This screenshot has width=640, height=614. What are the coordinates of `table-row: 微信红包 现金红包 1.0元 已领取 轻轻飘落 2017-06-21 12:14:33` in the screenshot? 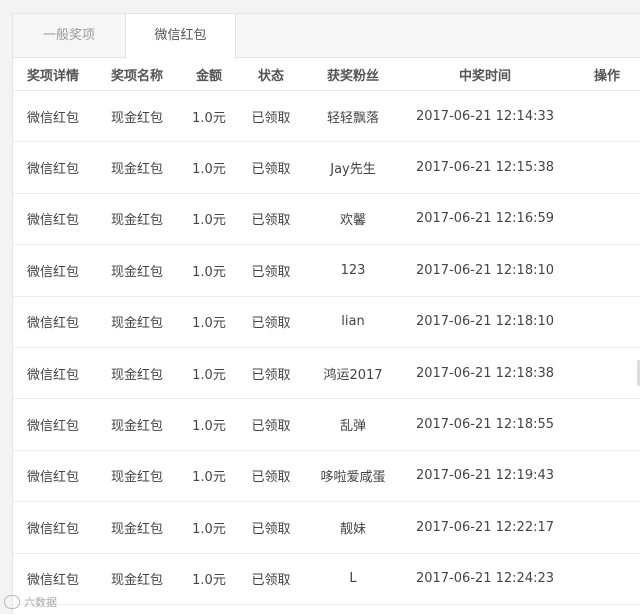 It's located at (326, 117).